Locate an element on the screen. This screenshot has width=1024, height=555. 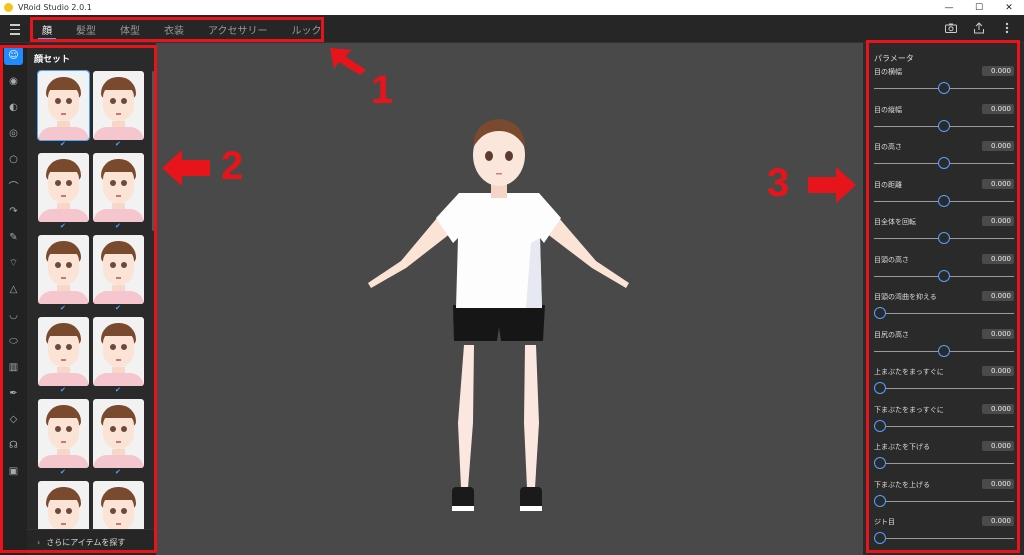
annotation-arrow-3-icon is located at coordinates (832, 185).